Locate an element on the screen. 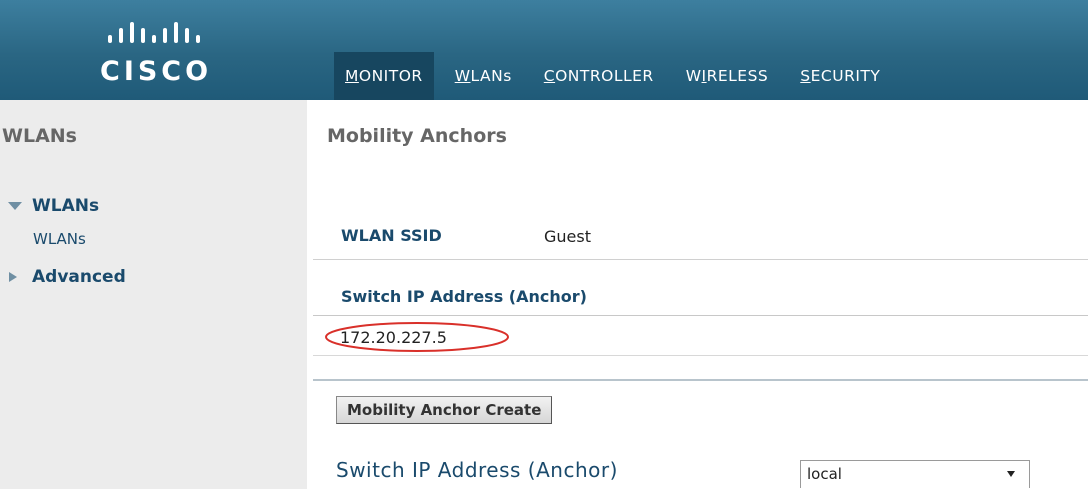 The height and width of the screenshot is (489, 1088). cisco-logo: CISCO is located at coordinates (170, 57).